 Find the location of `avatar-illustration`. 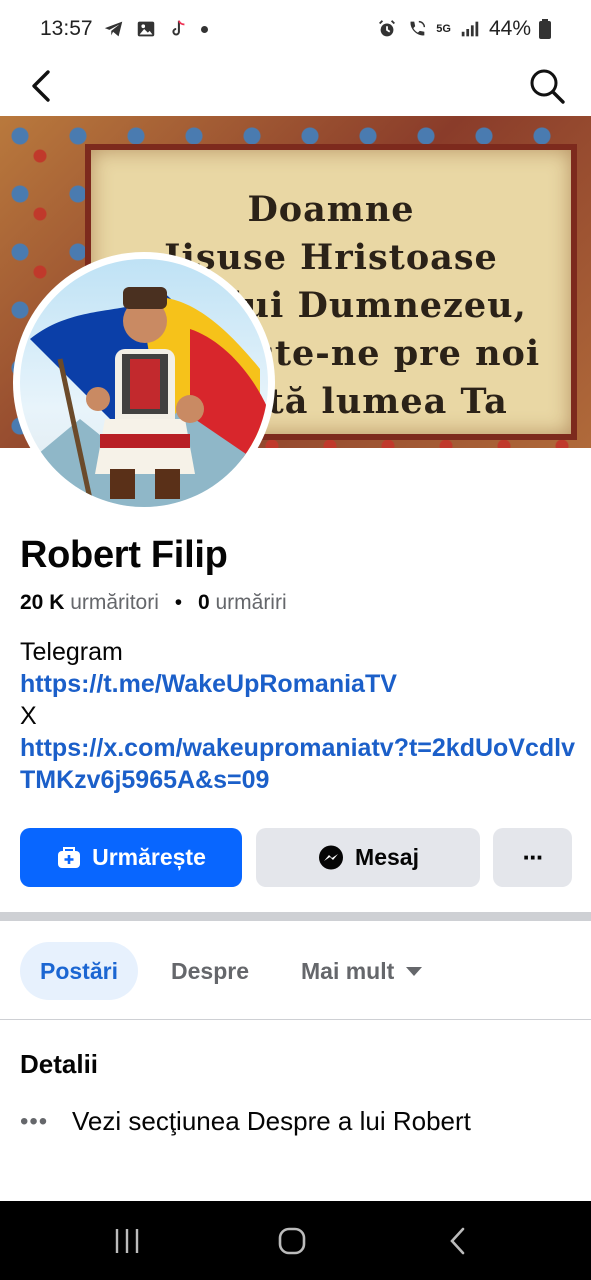

avatar-illustration is located at coordinates (144, 397).